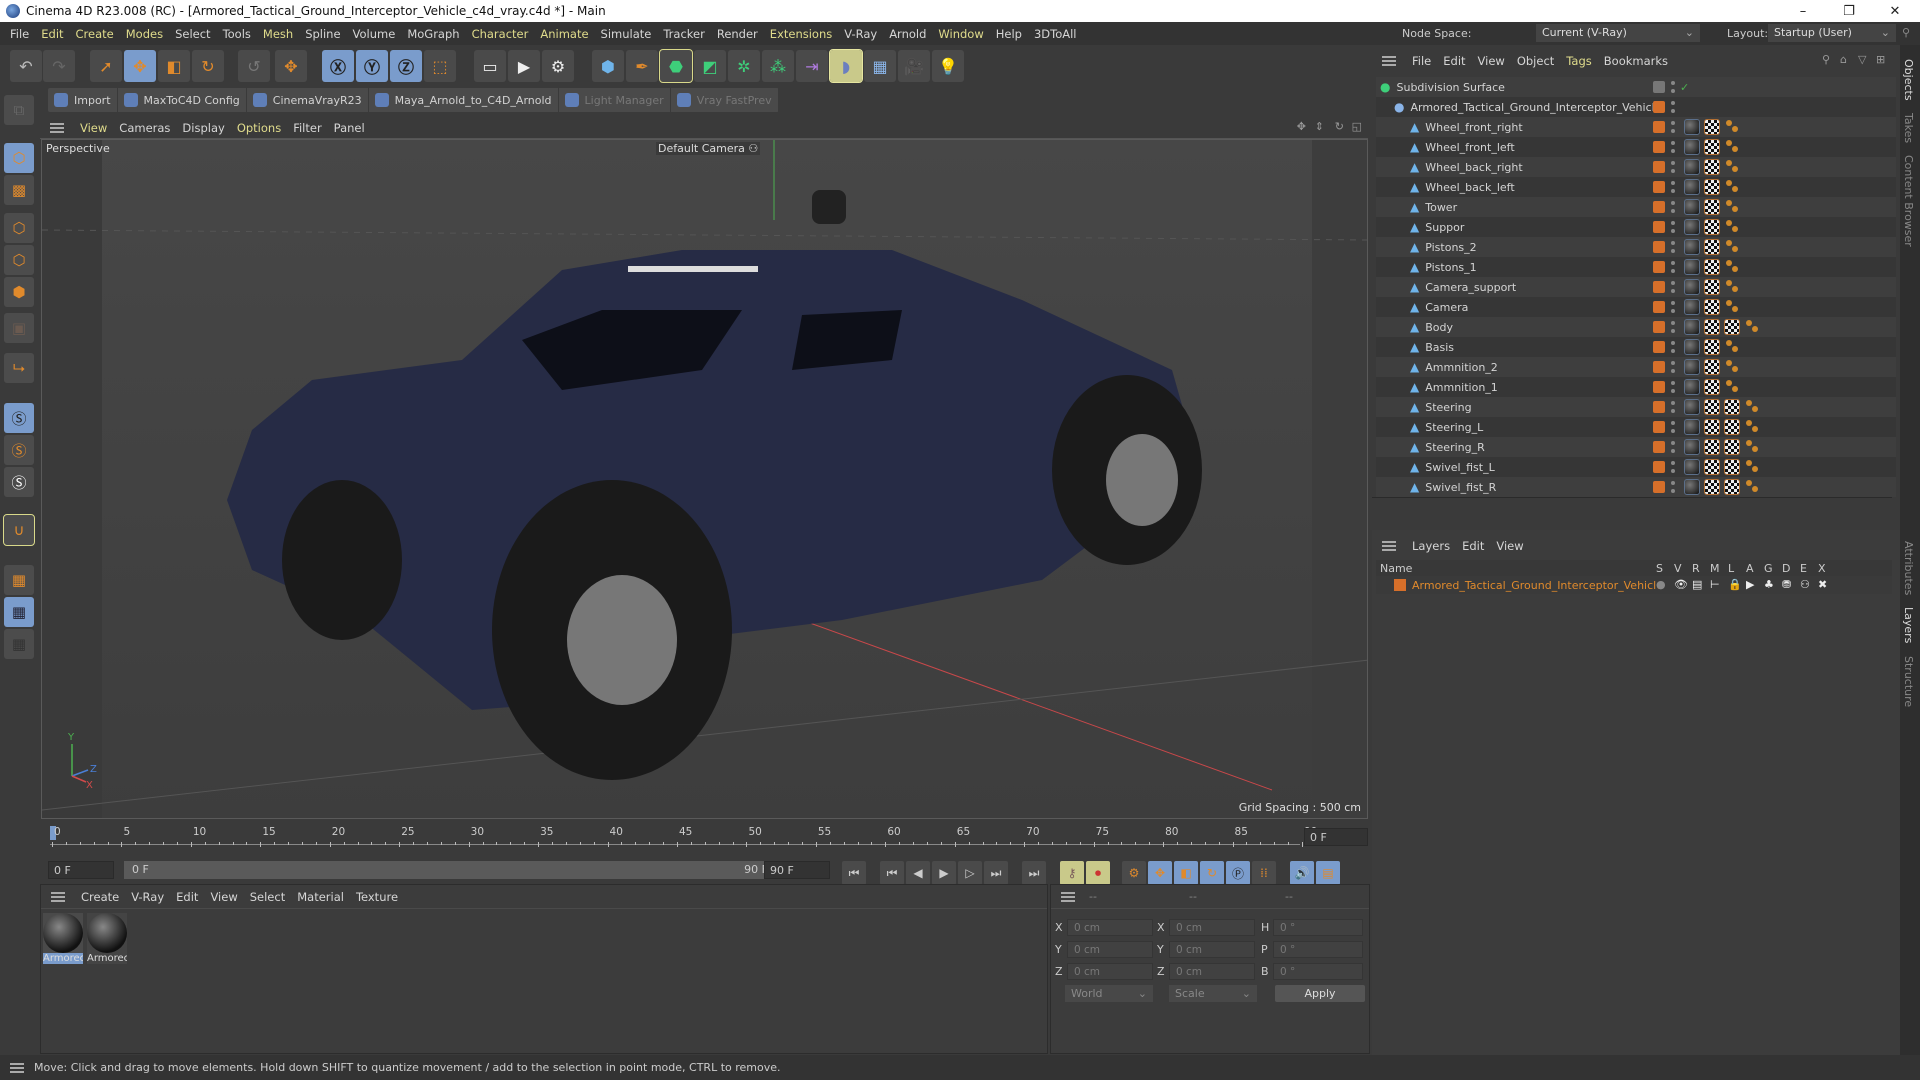 This screenshot has height=1080, width=1920. What do you see at coordinates (95, 34) in the screenshot?
I see `menu-create: Create` at bounding box center [95, 34].